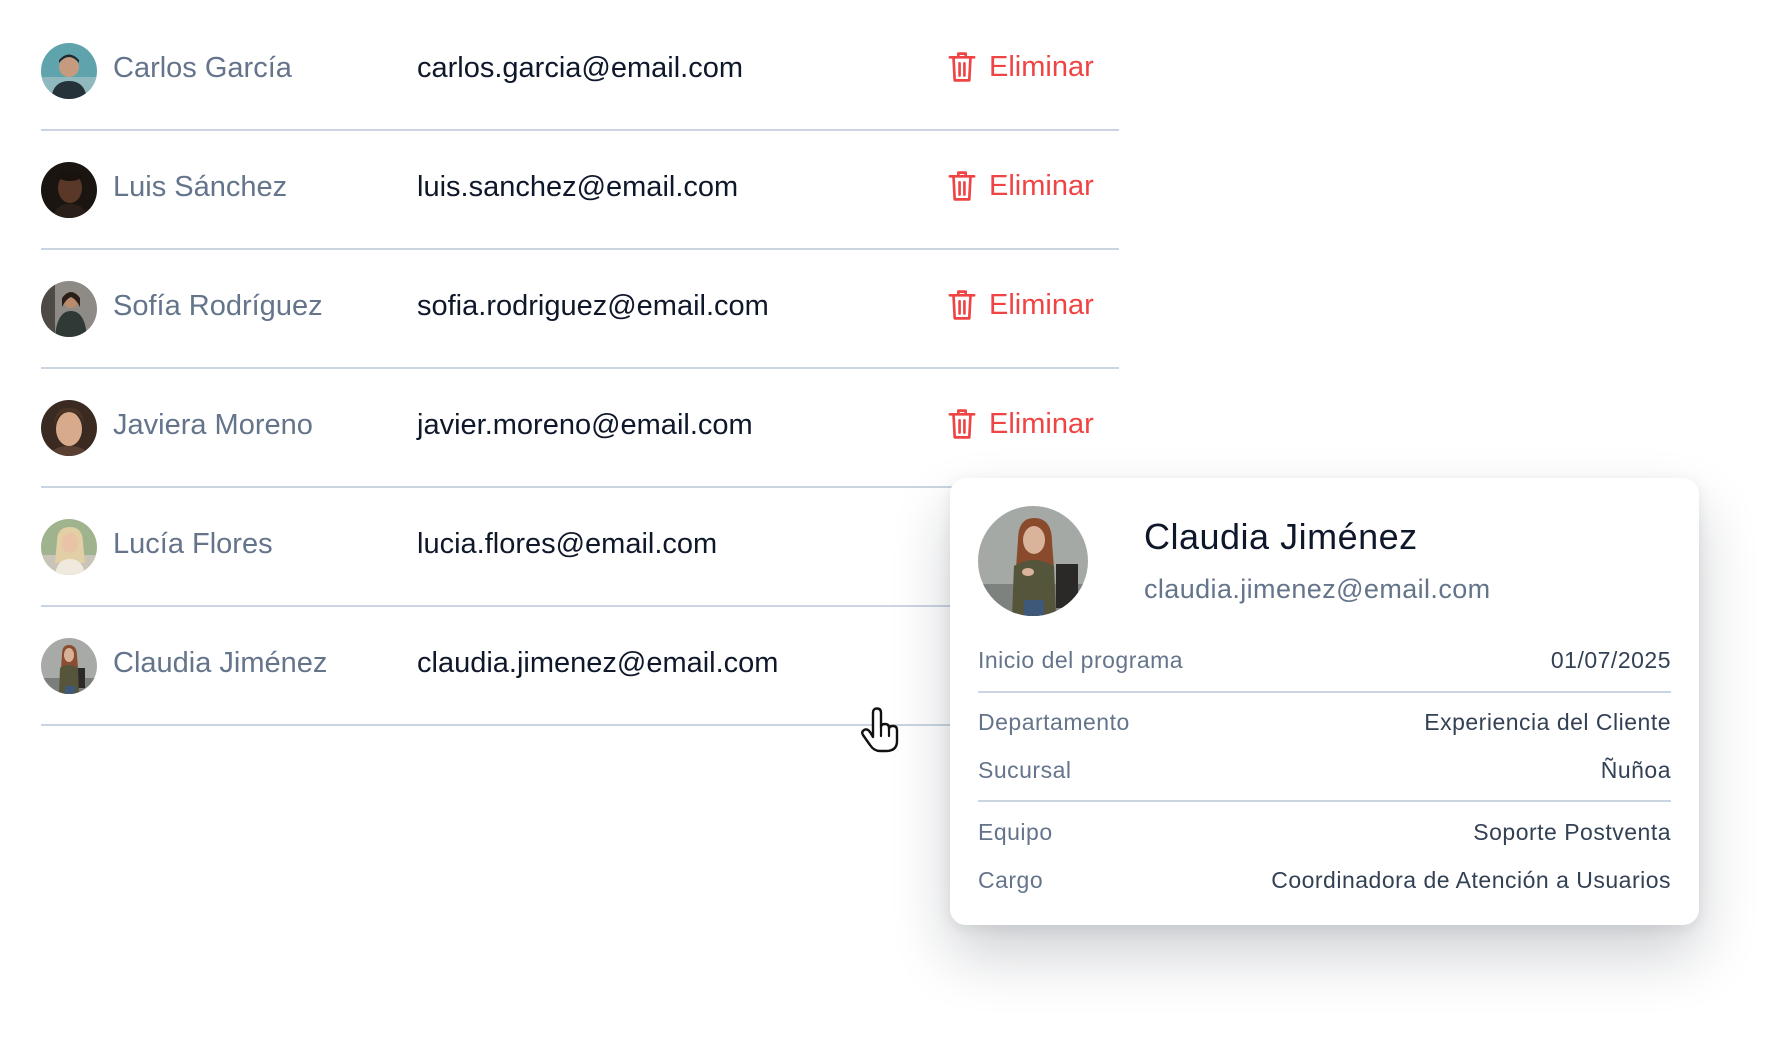 The height and width of the screenshot is (1052, 1776). What do you see at coordinates (585, 425) in the screenshot?
I see `user-email: javier.moreno@email.com` at bounding box center [585, 425].